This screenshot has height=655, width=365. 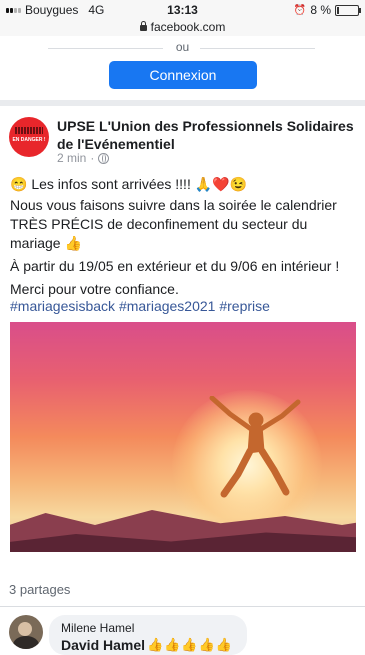 I want to click on comments-divider, so click(x=182, y=606).